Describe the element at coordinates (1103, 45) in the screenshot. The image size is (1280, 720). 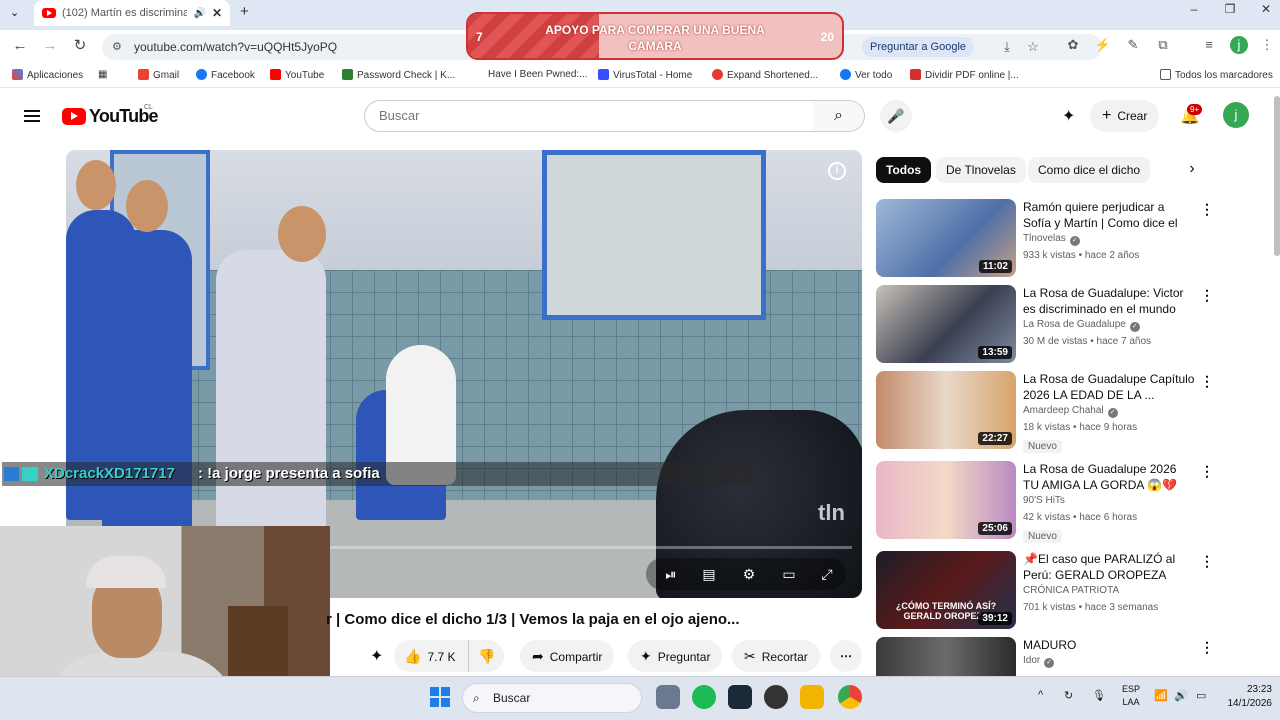
I see `extension-icon: ⚡` at that location.